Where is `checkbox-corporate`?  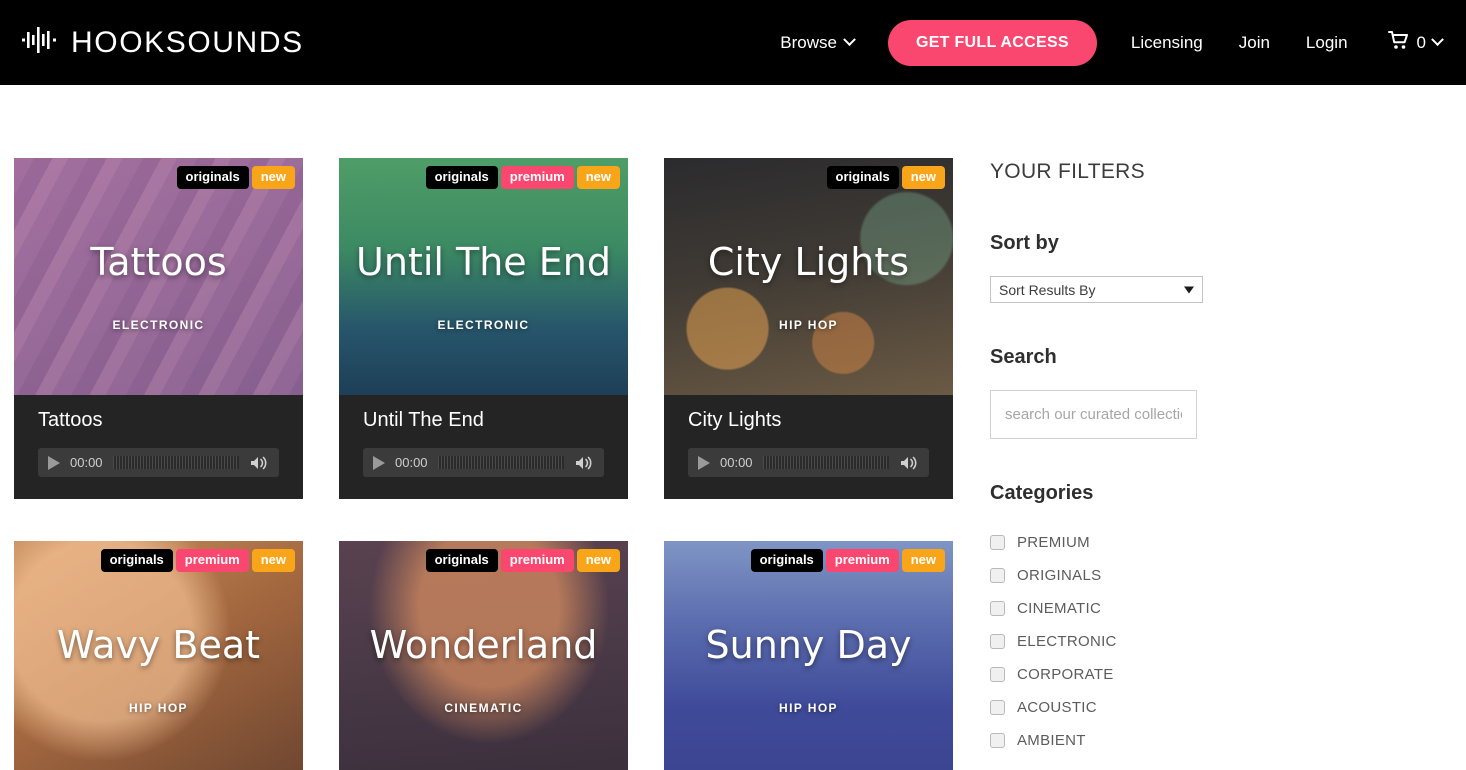
checkbox-corporate is located at coordinates (997, 674).